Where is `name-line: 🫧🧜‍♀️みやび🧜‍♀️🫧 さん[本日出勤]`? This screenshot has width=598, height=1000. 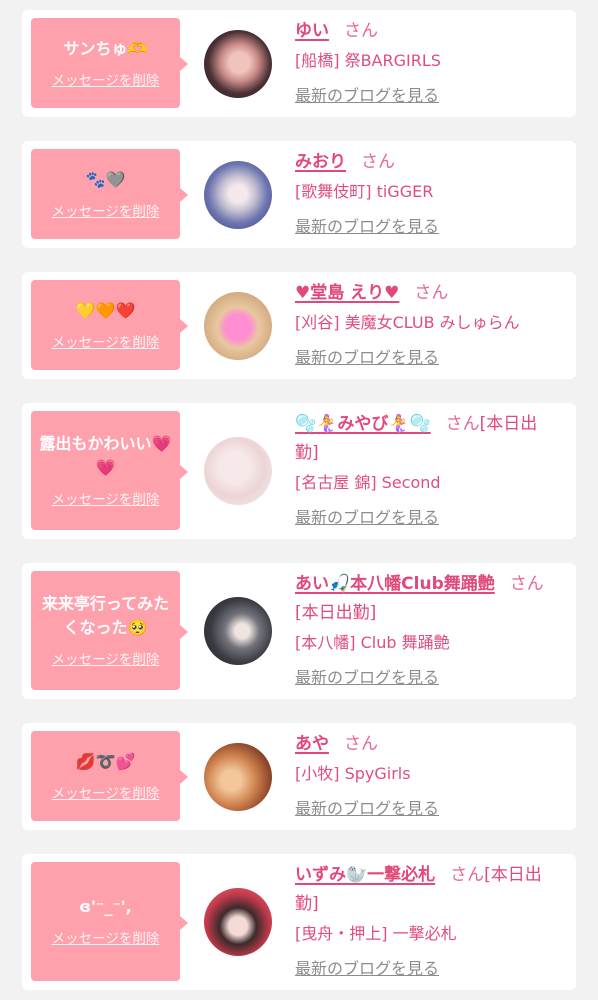 name-line: 🫧🧜‍♀️みやび🧜‍♀️🫧 さん[本日出勤] is located at coordinates (427, 439).